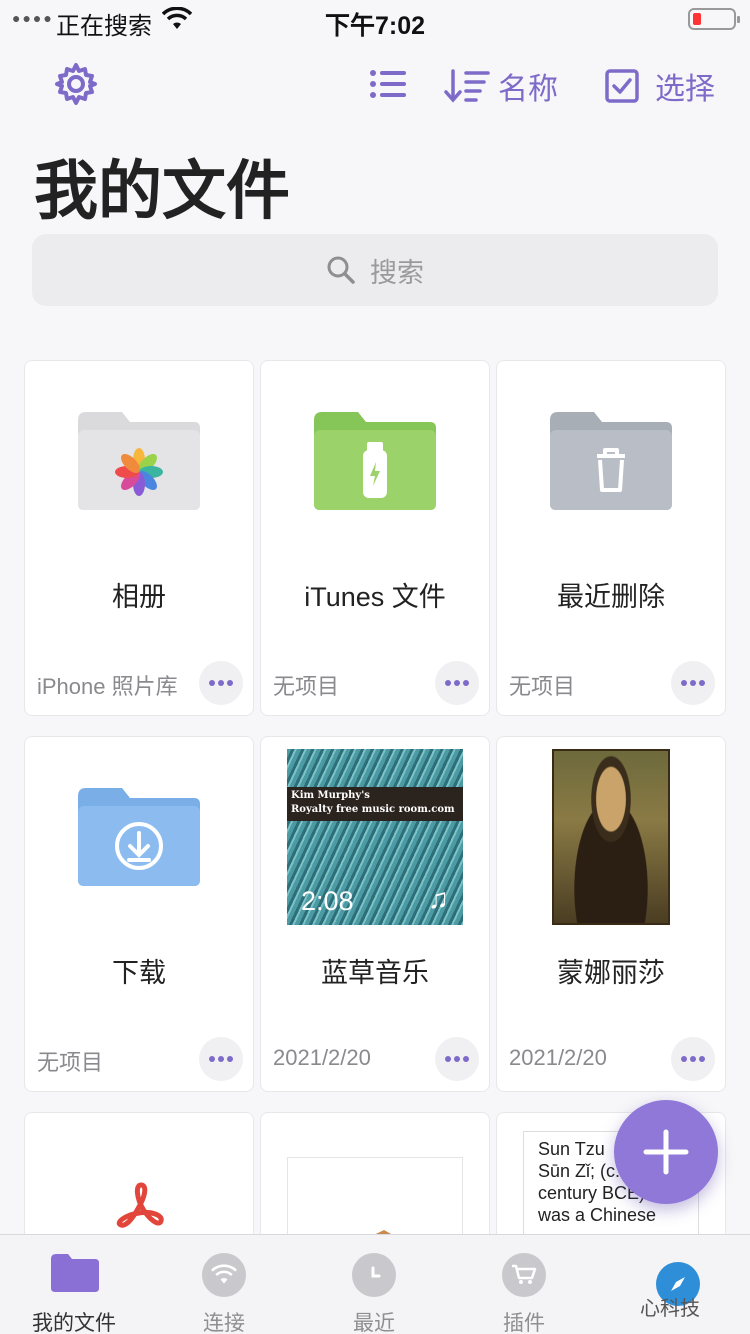  What do you see at coordinates (327, 901) in the screenshot?
I see `duration-label: 2:08` at bounding box center [327, 901].